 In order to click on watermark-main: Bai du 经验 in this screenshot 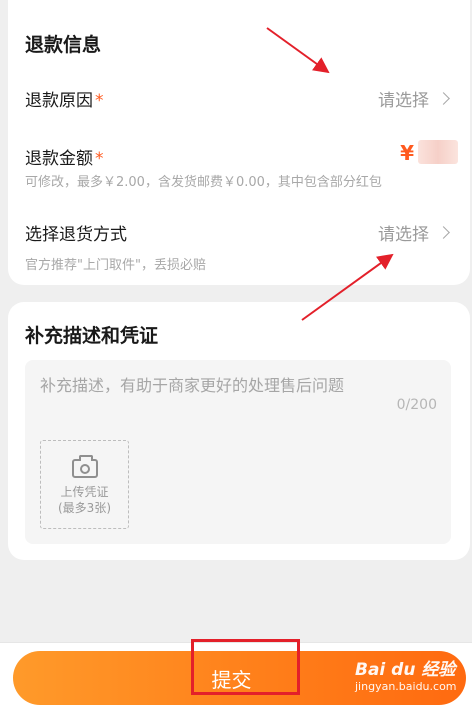, I will do `click(405, 670)`.